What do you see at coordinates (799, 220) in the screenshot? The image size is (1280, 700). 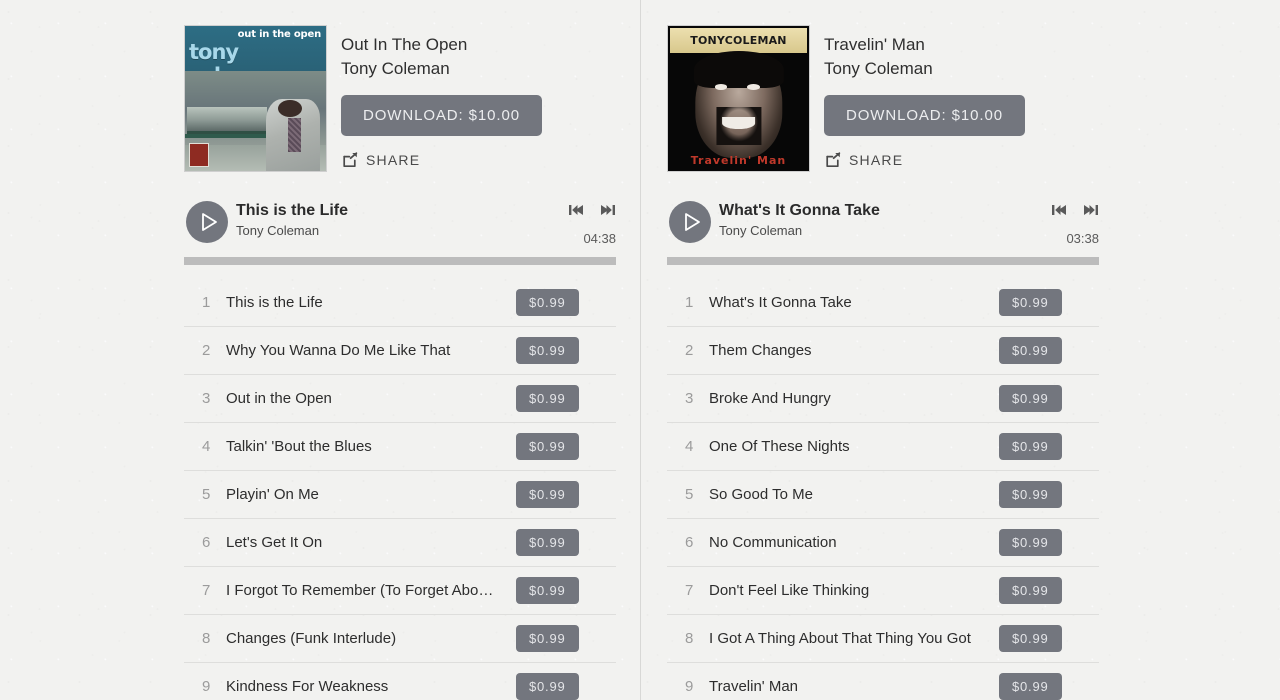 I see `now-playing-info: What's It Gonna Take Tony Coleman` at bounding box center [799, 220].